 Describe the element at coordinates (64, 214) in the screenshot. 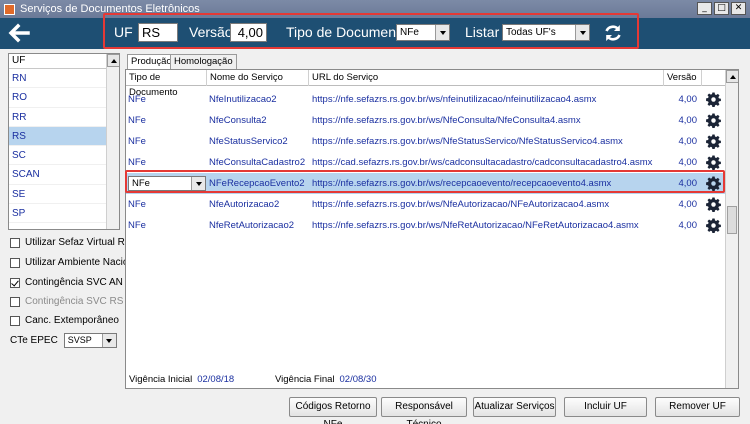

I see `uf-list-item: SP` at that location.